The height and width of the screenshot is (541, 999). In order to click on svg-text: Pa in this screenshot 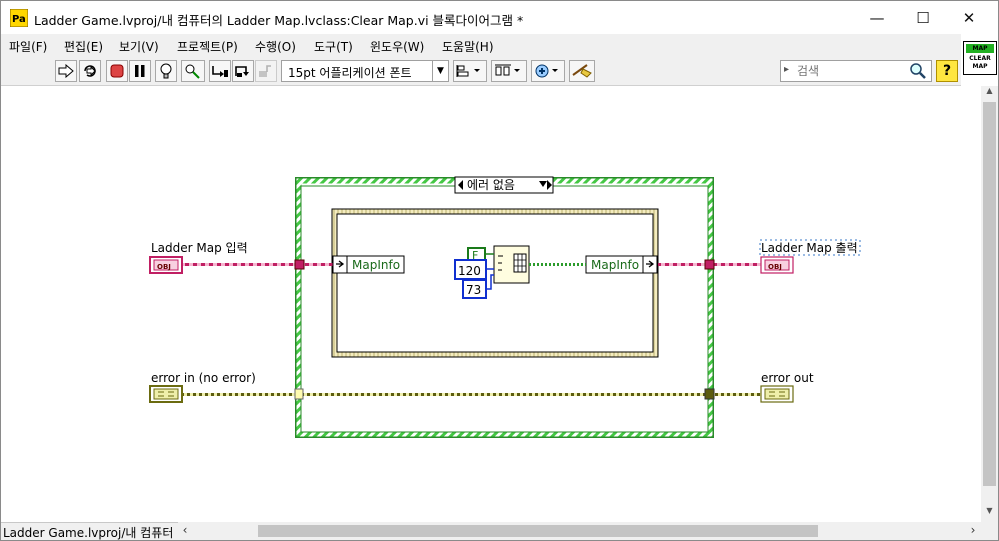, I will do `click(19, 19)`.